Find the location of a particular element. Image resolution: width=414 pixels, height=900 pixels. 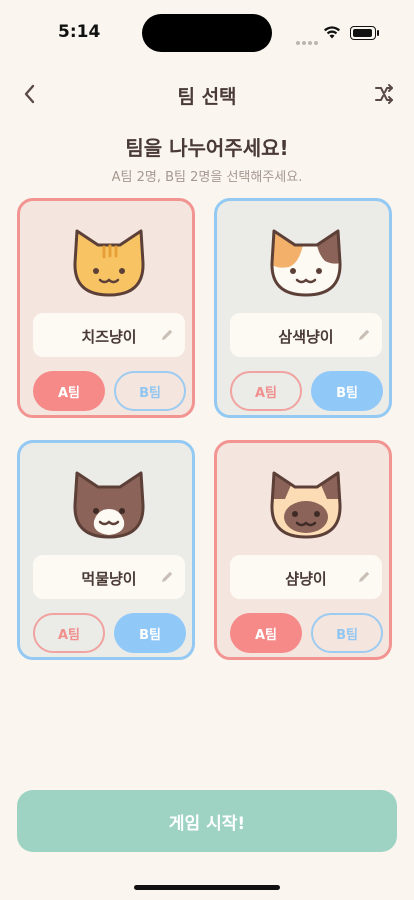

status-time: 5:14 is located at coordinates (79, 32).